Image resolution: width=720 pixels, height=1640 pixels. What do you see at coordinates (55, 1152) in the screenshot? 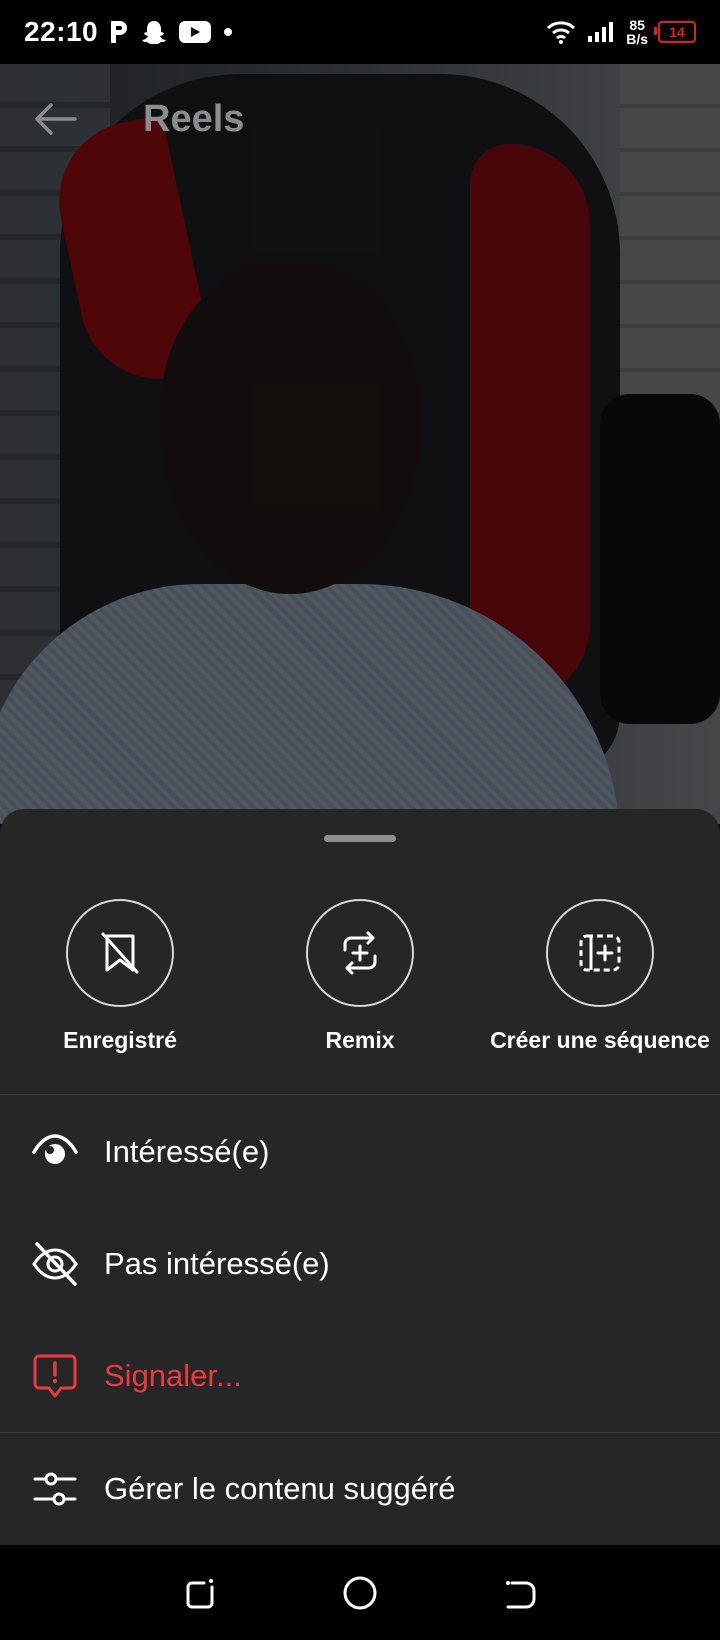
I see `eye-icon` at bounding box center [55, 1152].